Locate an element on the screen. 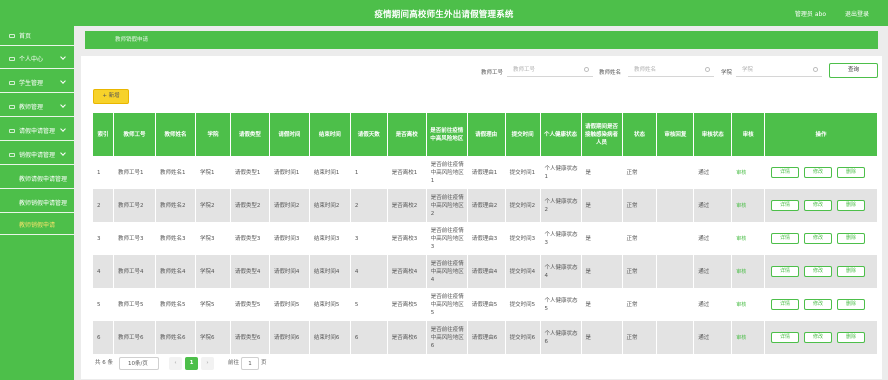 This screenshot has width=888, height=380. prev-page-button: ‹ is located at coordinates (175, 363).